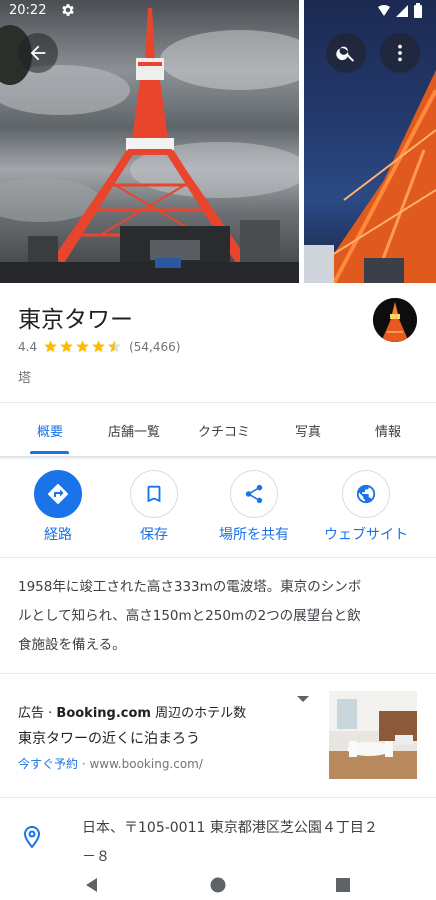  Describe the element at coordinates (145, 764) in the screenshot. I see `ad-url: www.booking.com/` at that location.